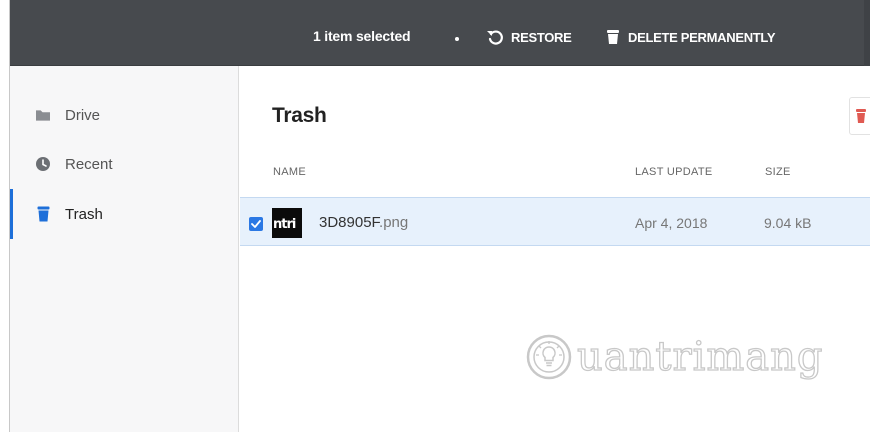  What do you see at coordinates (394, 222) in the screenshot?
I see `file-extension: .png` at bounding box center [394, 222].